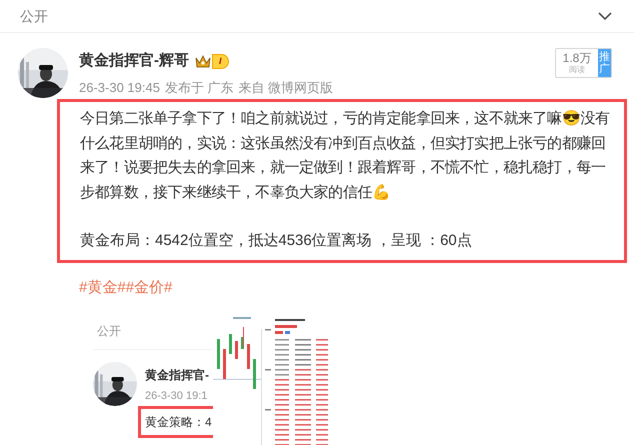  Describe the element at coordinates (177, 375) in the screenshot. I see `image-author-name: 黄金指挥官-` at that location.